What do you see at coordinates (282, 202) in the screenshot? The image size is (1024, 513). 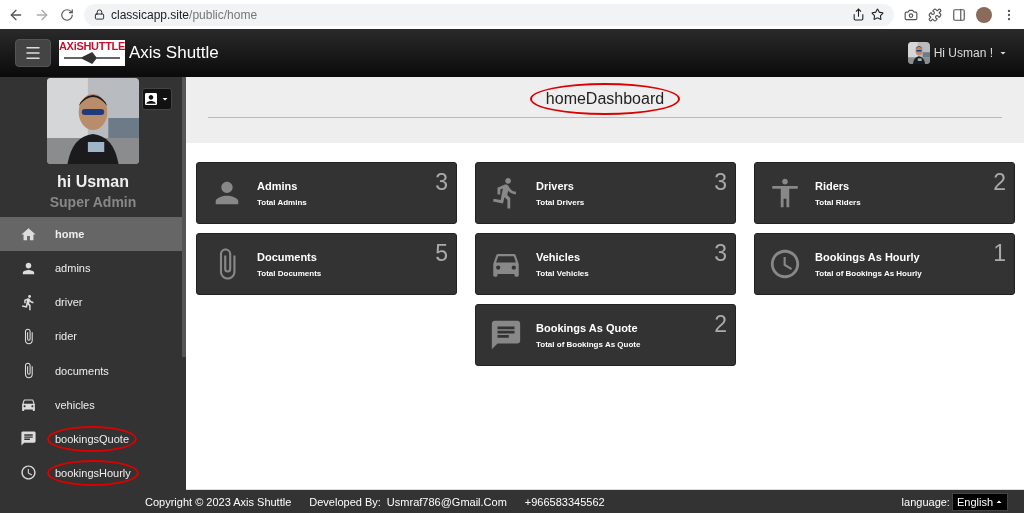 I see `card-subtitle: Total Admins` at bounding box center [282, 202].